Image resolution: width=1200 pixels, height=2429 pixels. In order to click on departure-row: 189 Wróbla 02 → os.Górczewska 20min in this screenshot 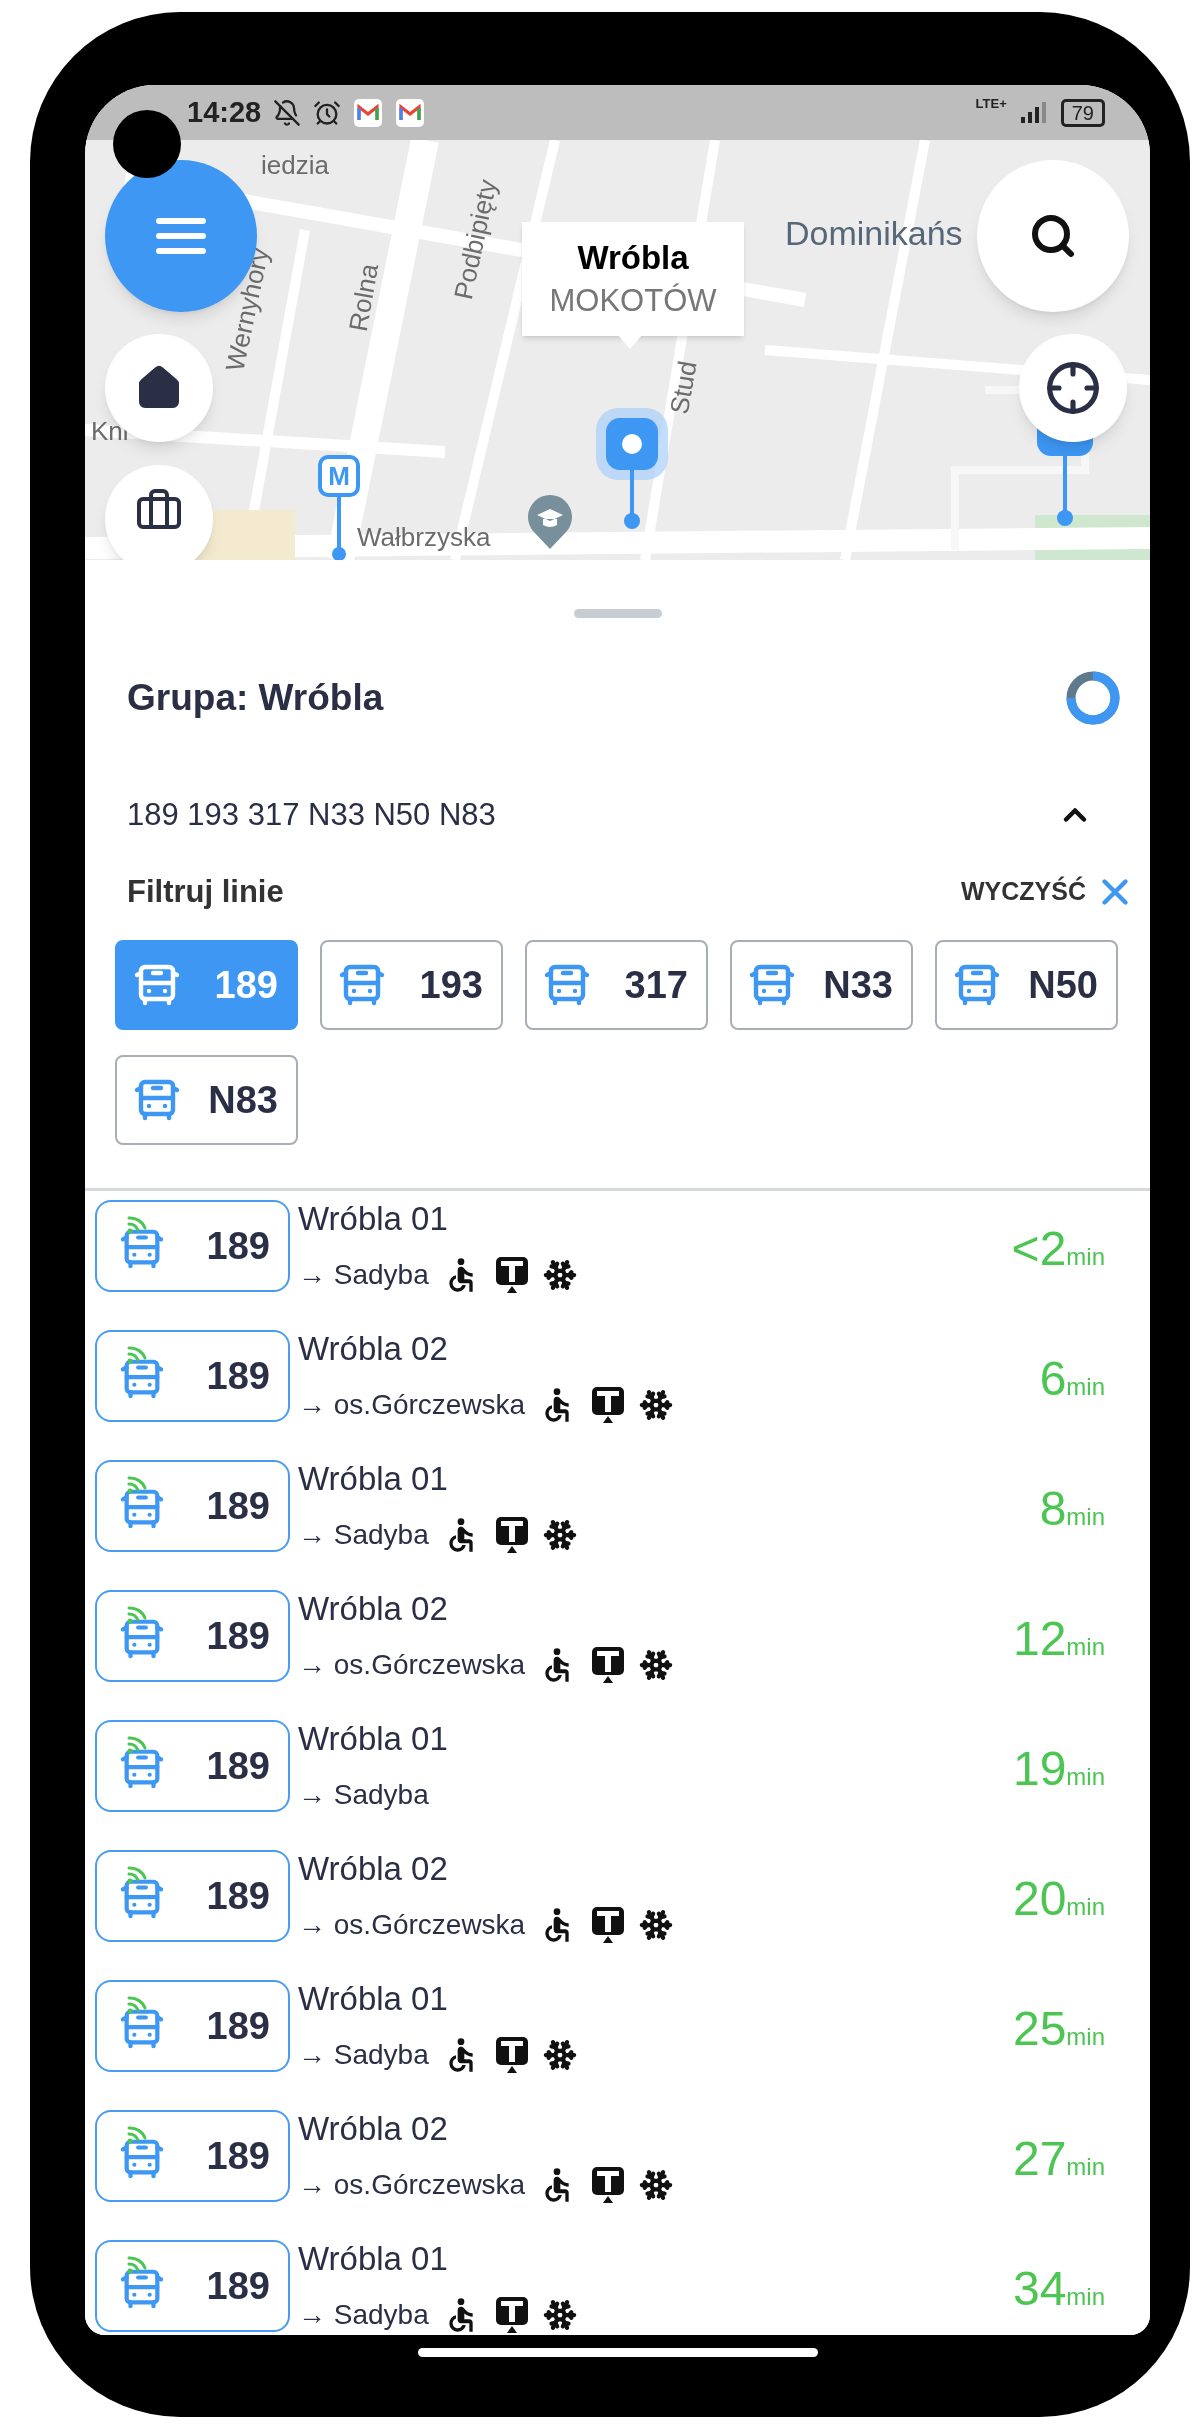, I will do `click(617, 1906)`.